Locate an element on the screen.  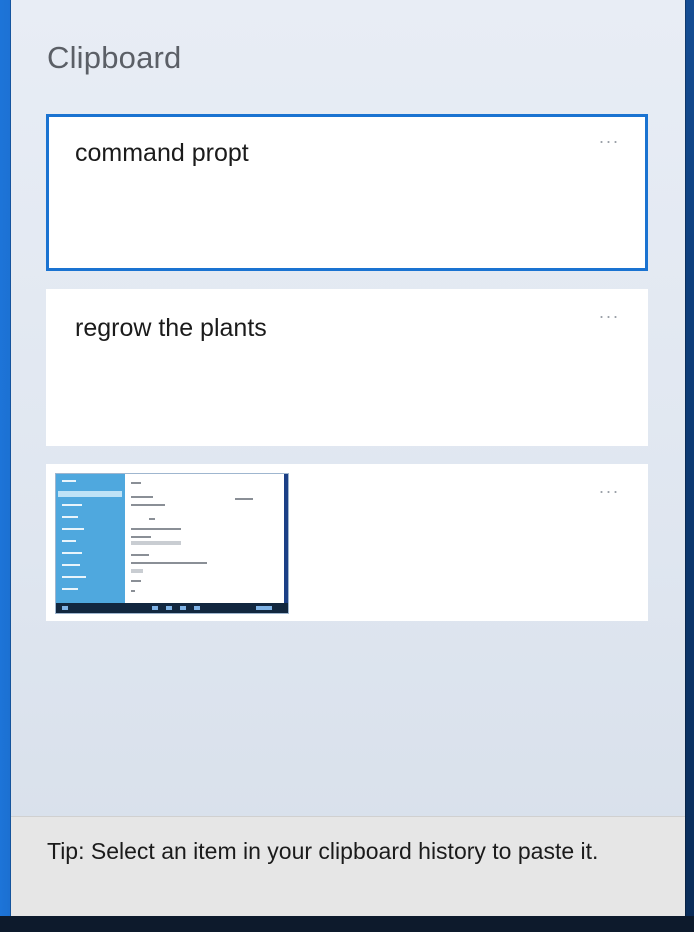
thumbnail-sidebar is located at coordinates (90, 538).